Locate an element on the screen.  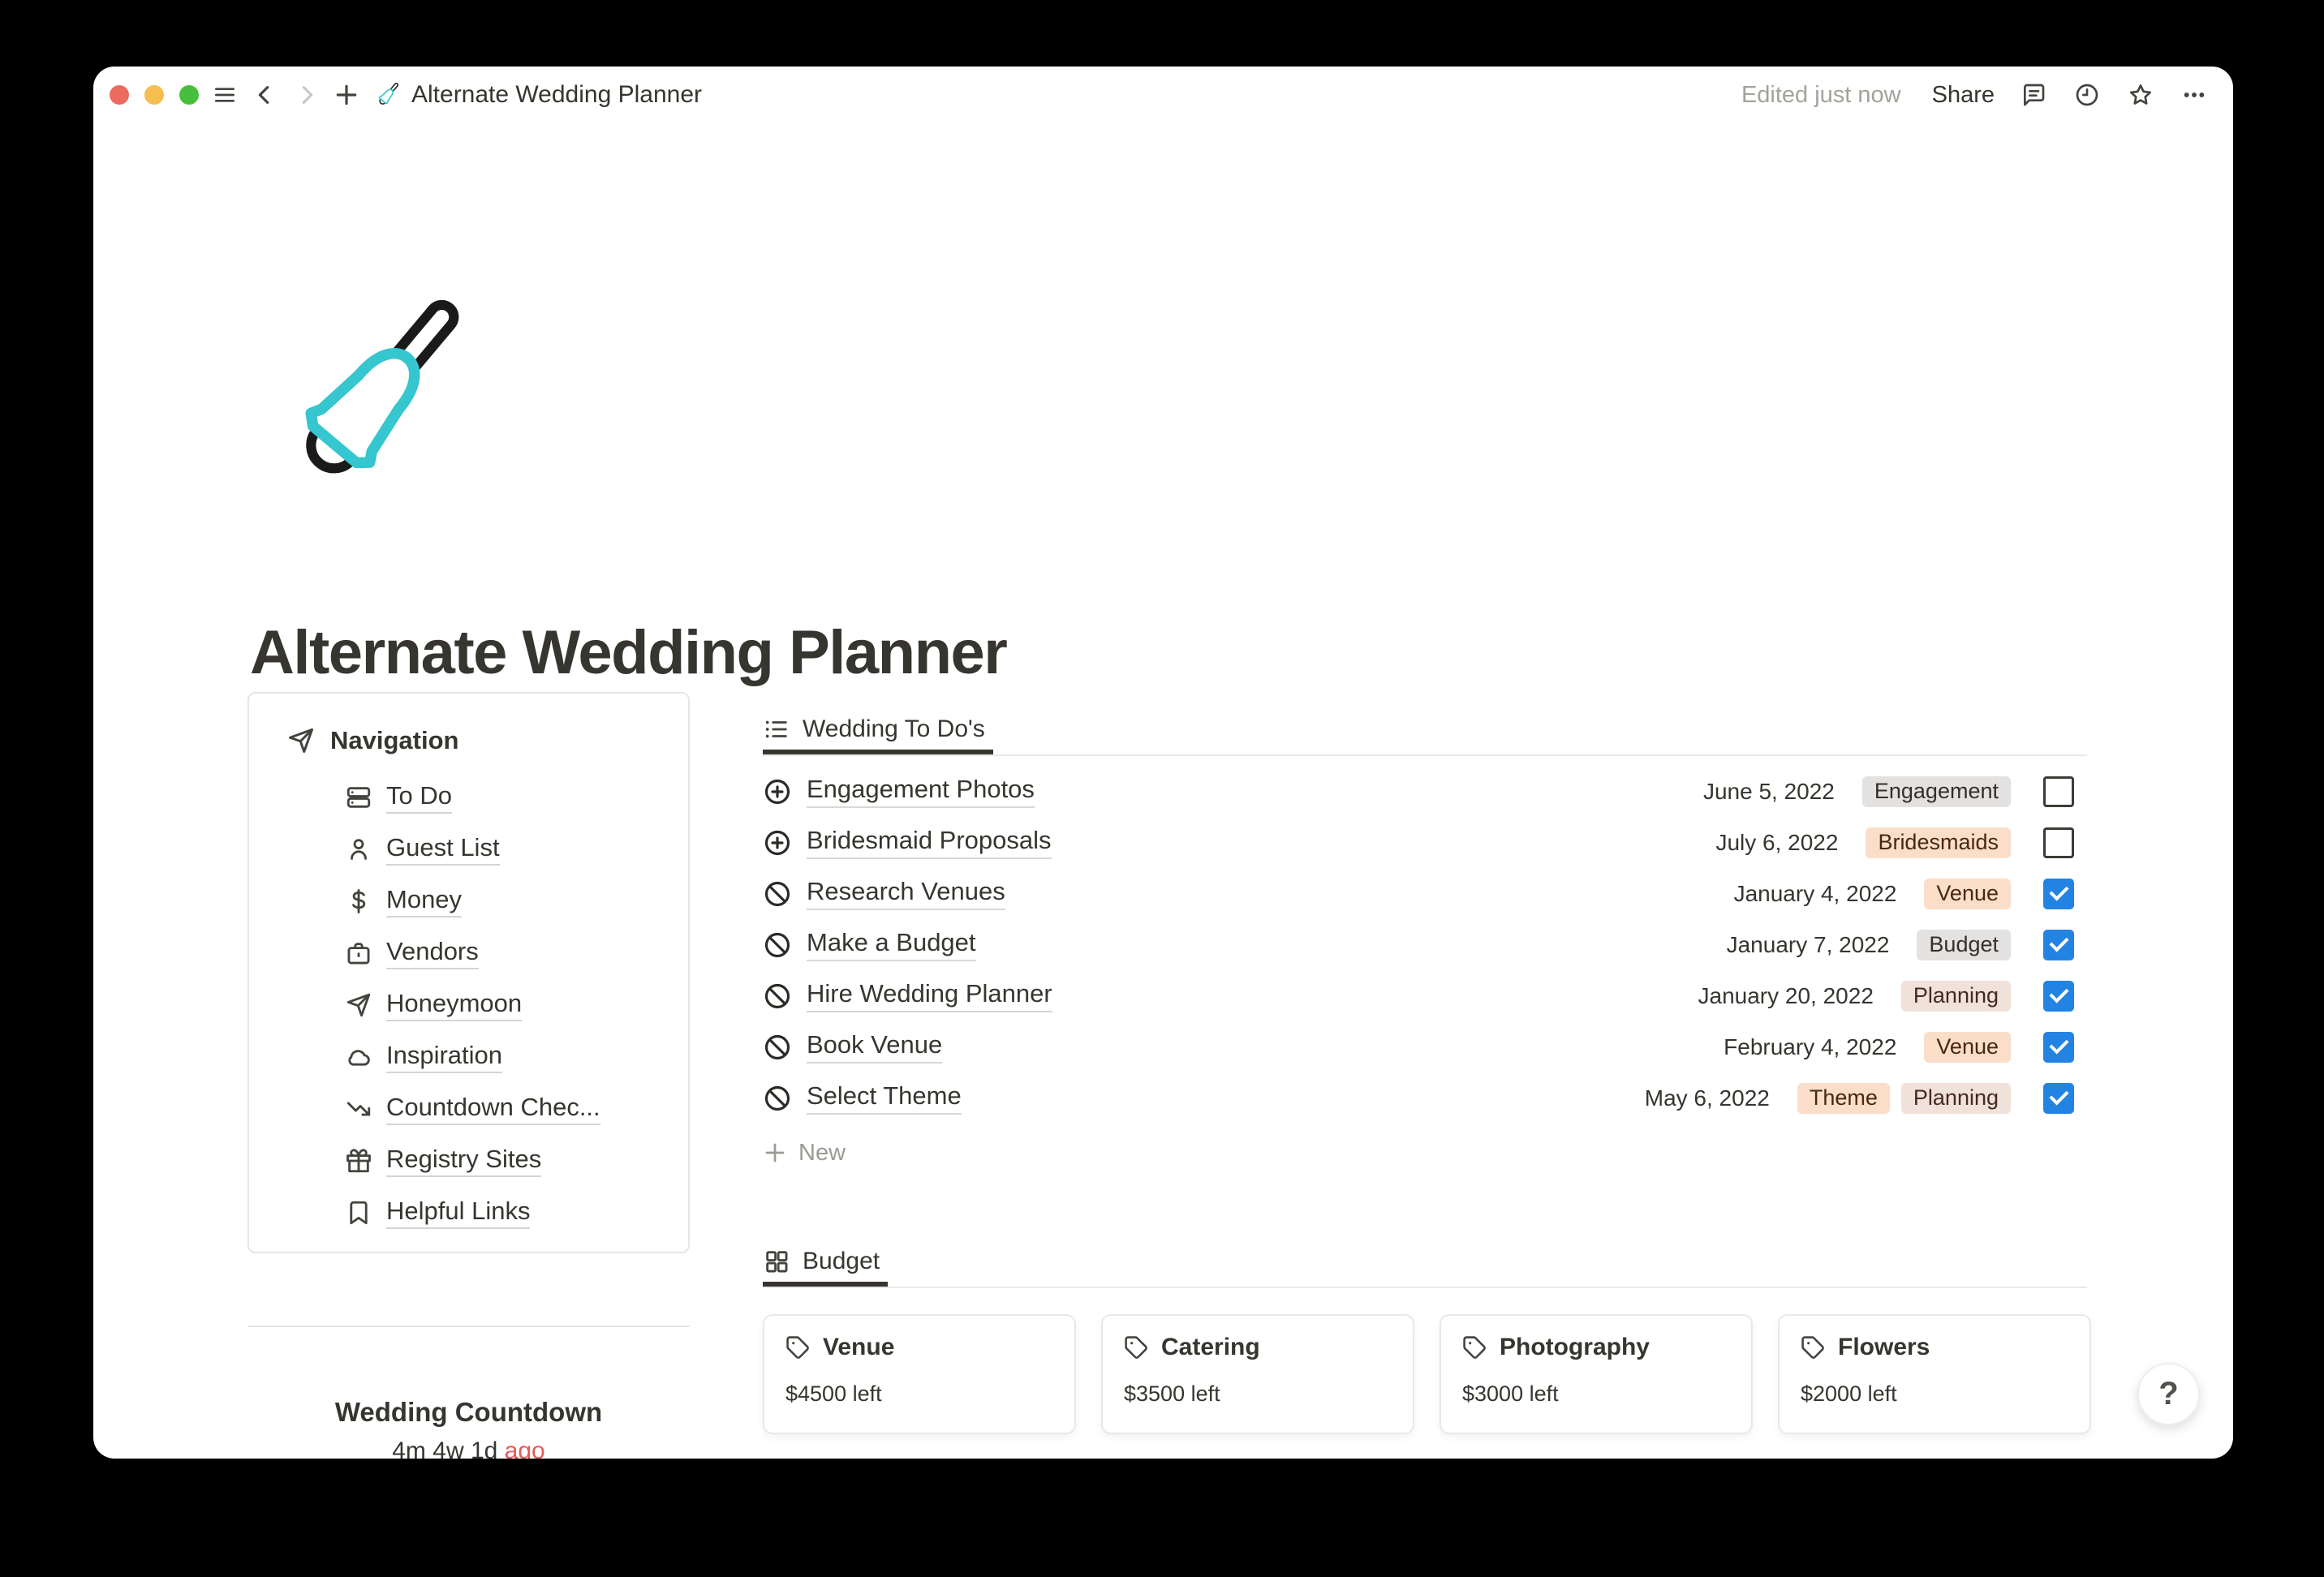
table-row: Make a Budget January 7, 2022 Budget is located at coordinates (1425, 945).